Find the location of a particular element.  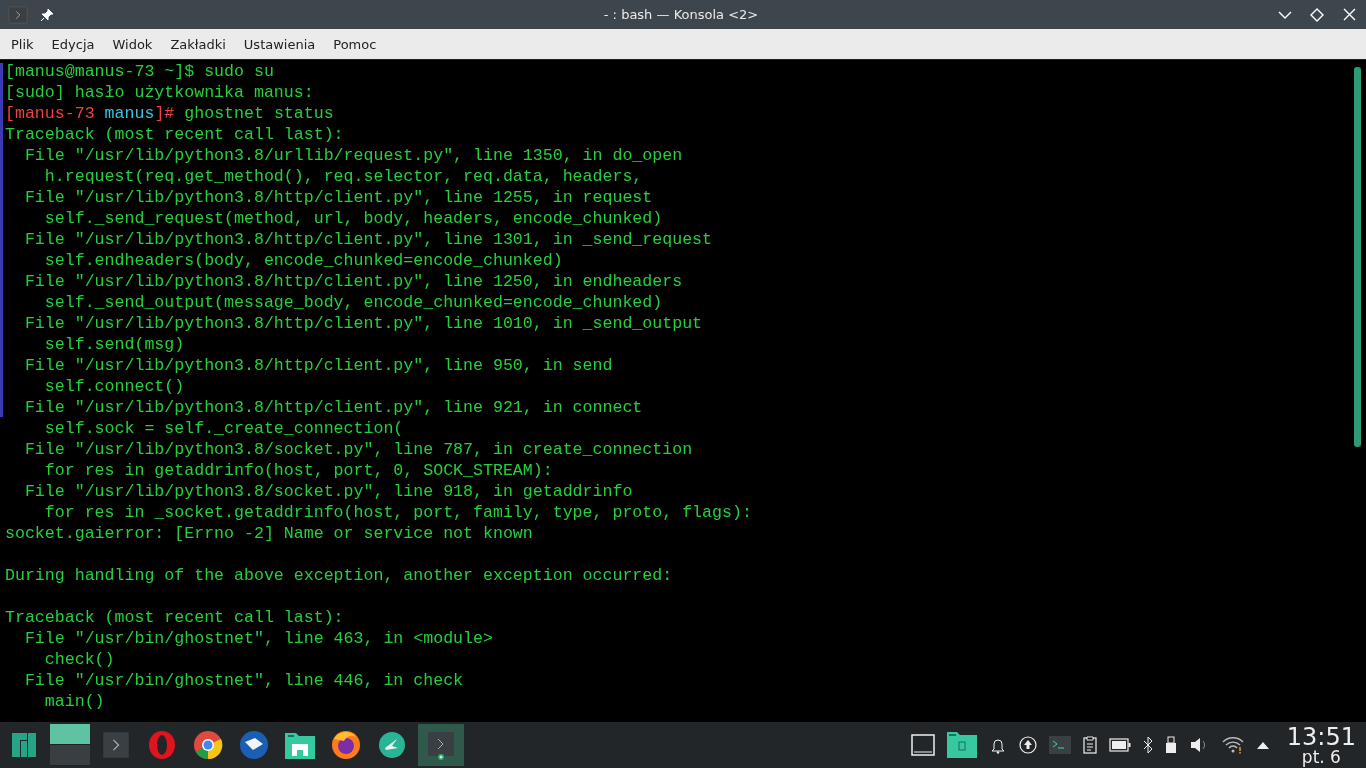

terminal-line: [manus-73 manus]# ghostnet status is located at coordinates (169, 113).